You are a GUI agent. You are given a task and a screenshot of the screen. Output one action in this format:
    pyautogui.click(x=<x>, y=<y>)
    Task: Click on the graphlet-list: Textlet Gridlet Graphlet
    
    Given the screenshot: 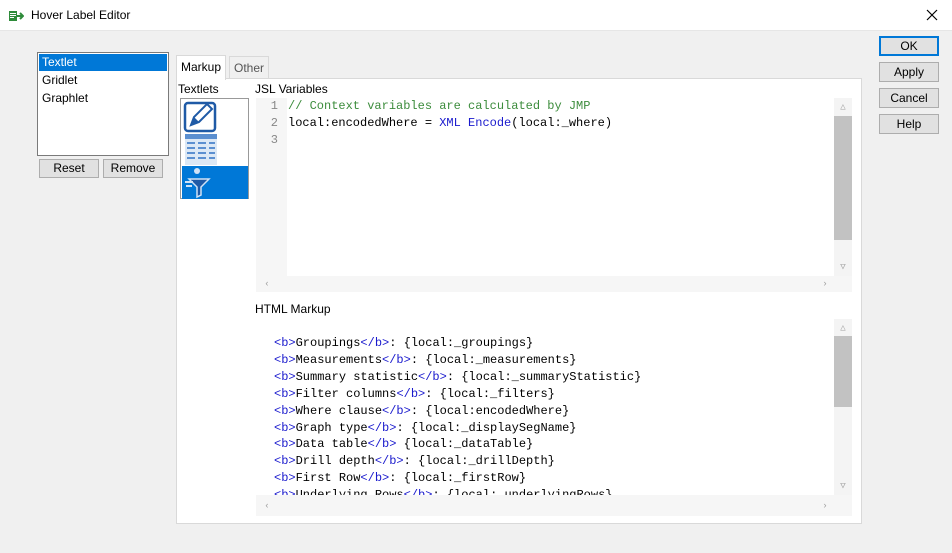 What is the action you would take?
    pyautogui.click(x=103, y=104)
    